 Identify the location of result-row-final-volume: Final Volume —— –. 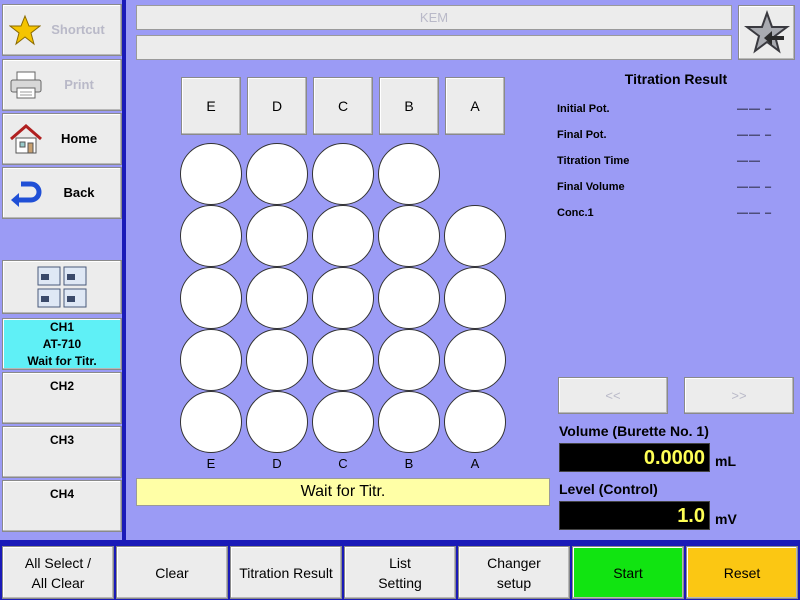
(667, 188).